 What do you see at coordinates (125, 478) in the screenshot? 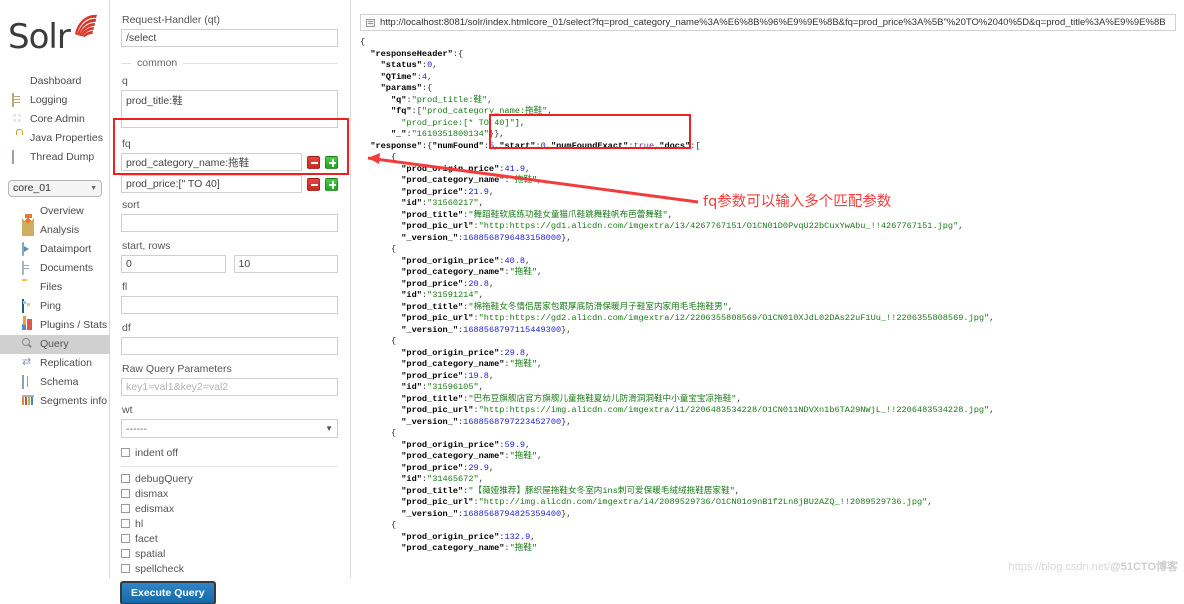
I see `debugquery-checkbox` at bounding box center [125, 478].